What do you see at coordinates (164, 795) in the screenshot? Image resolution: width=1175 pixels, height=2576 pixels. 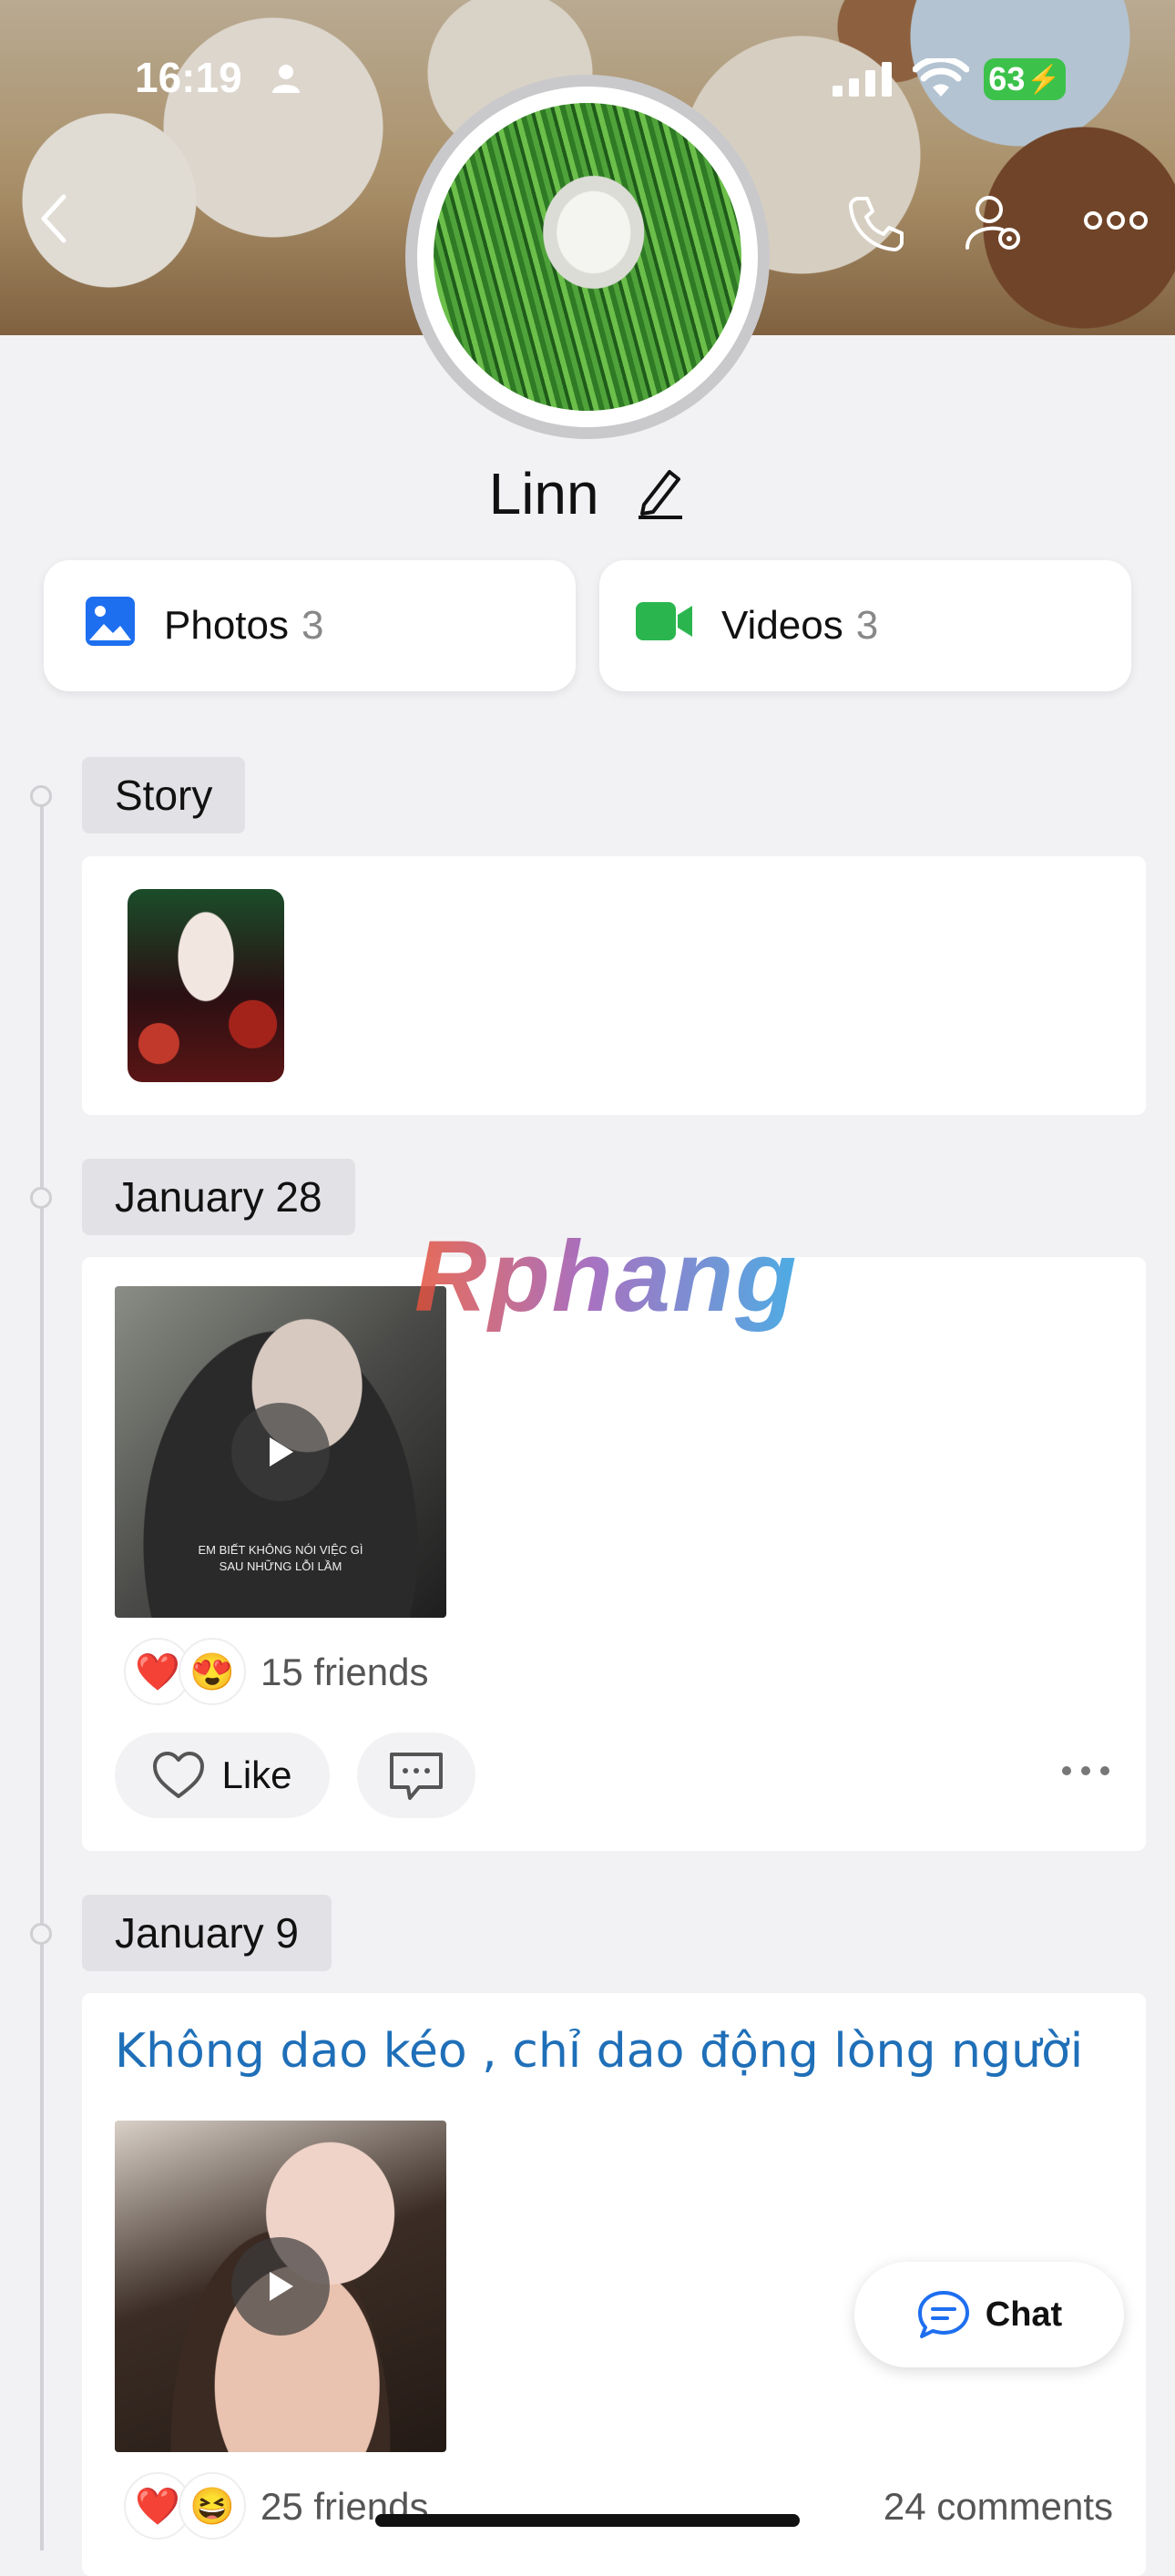 I see `story-tag: Story` at bounding box center [164, 795].